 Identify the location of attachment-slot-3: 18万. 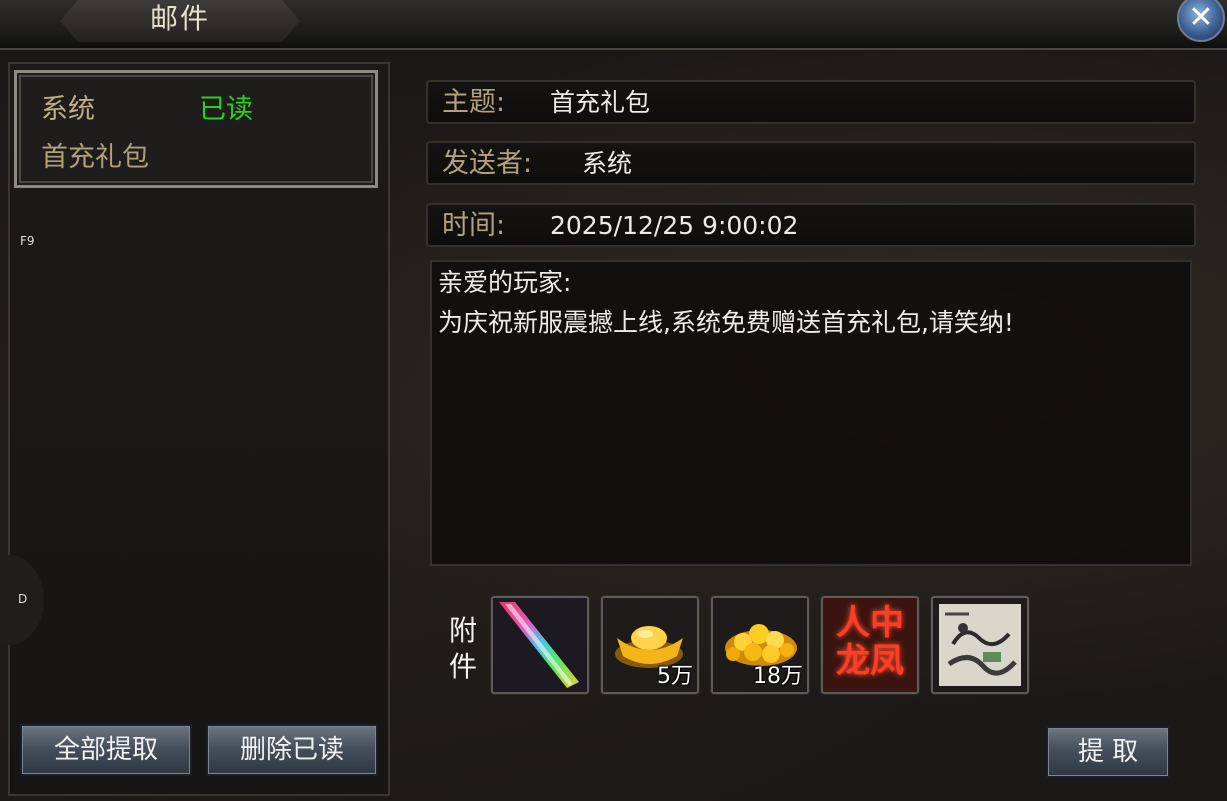
(760, 645).